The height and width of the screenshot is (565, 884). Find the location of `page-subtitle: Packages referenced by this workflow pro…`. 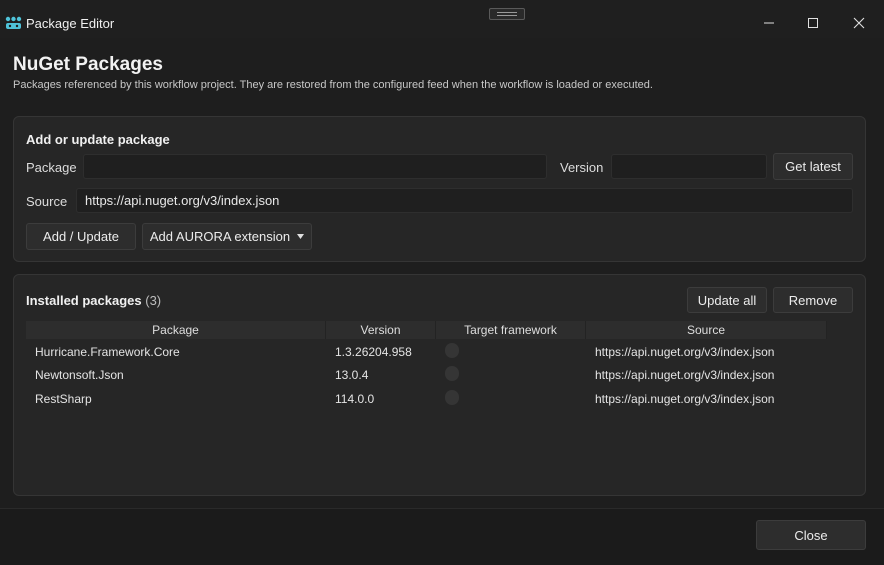

page-subtitle: Packages referenced by this workflow pro… is located at coordinates (333, 85).